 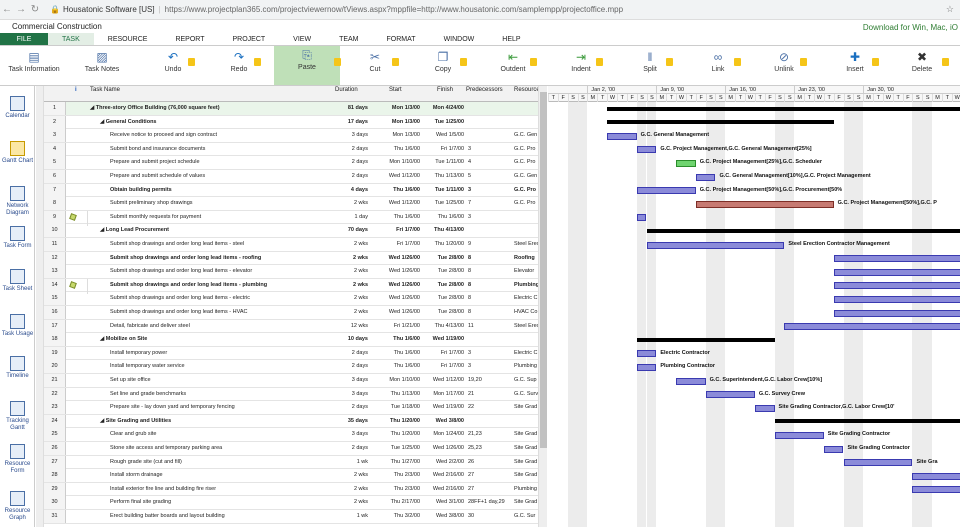 What do you see at coordinates (249, 39) in the screenshot?
I see `tab-project: PROJECT` at bounding box center [249, 39].